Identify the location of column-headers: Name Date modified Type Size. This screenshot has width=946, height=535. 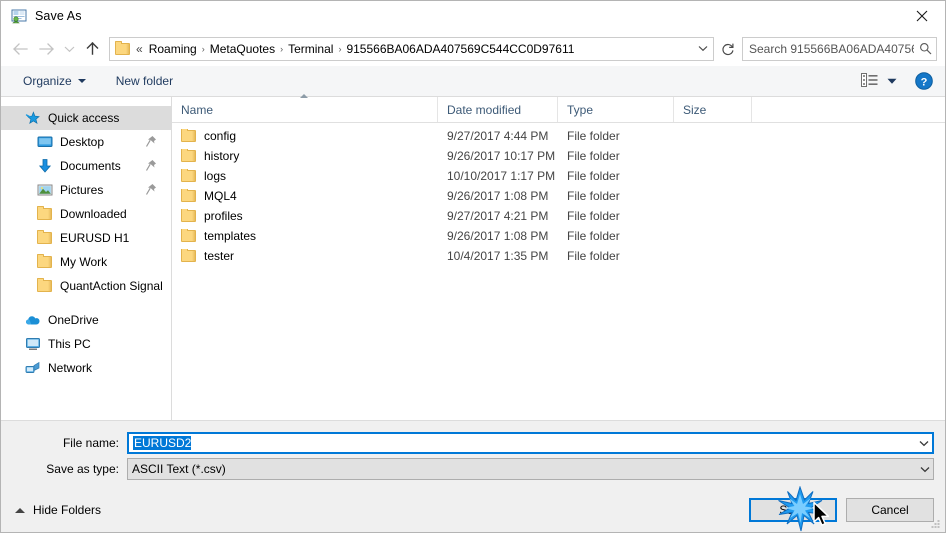
(558, 108).